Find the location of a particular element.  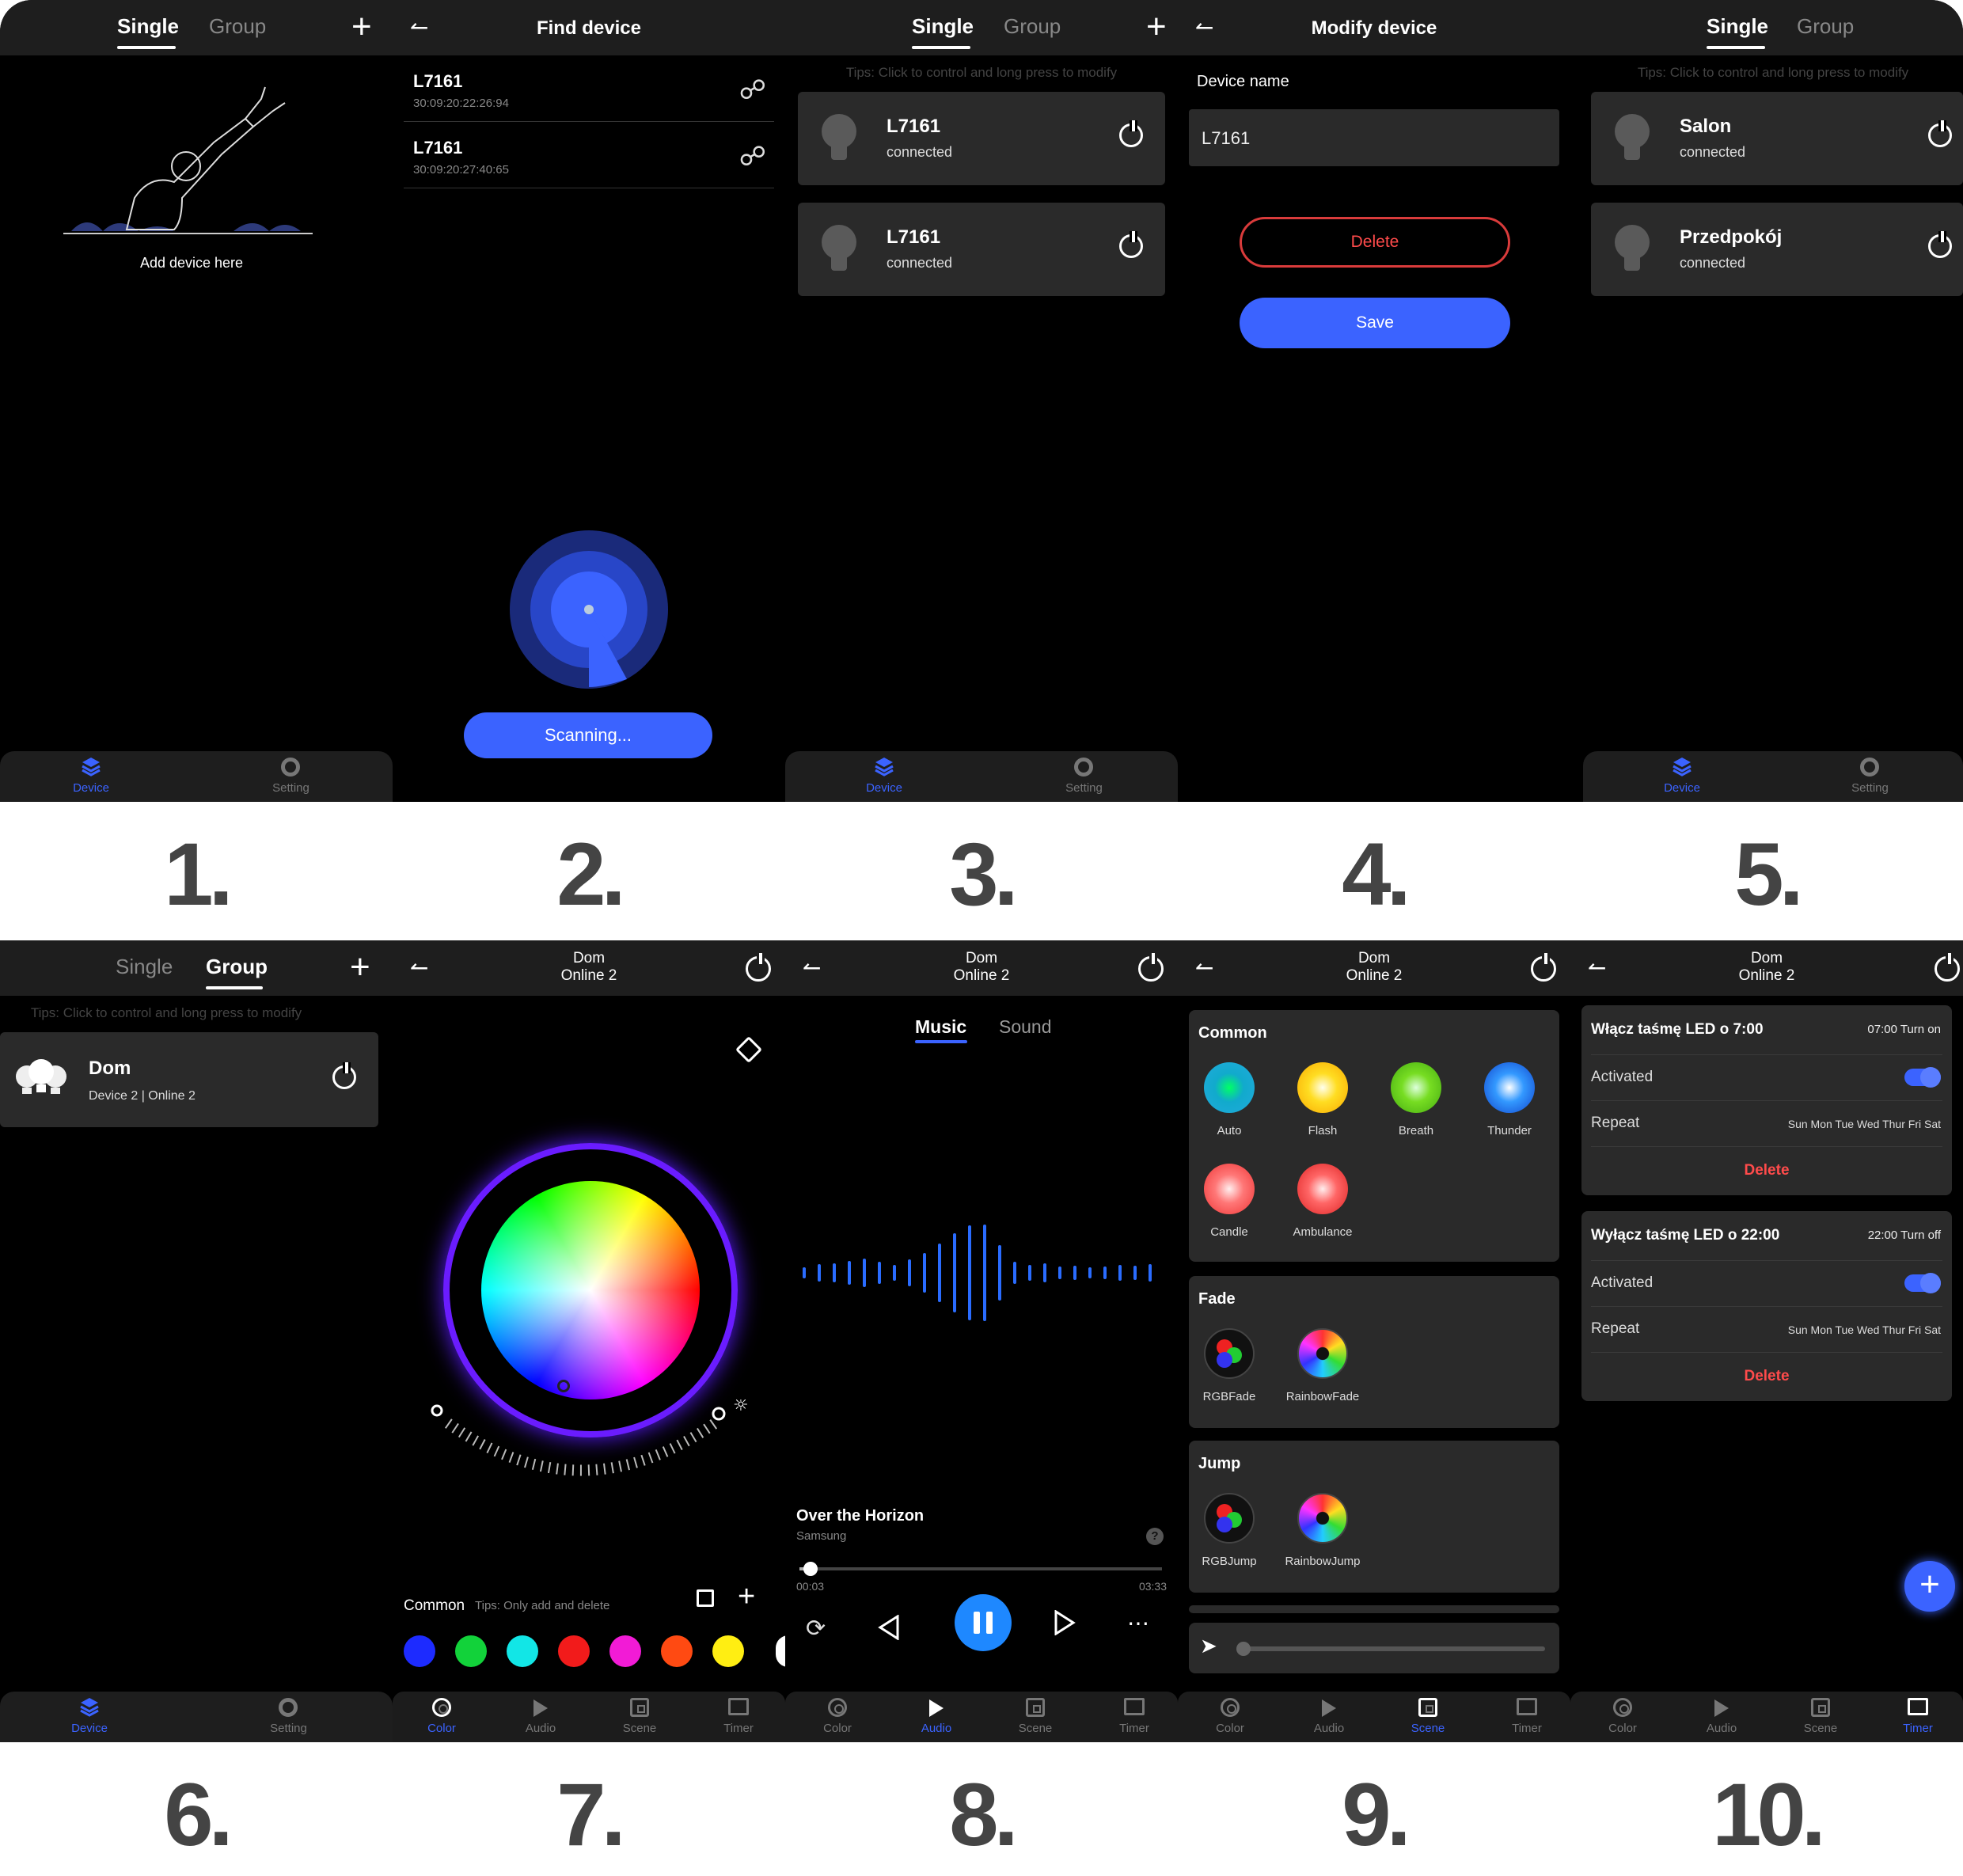

scene-rgbfade: RGBFade is located at coordinates (1229, 1365).